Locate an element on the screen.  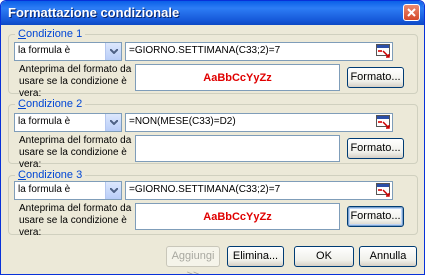
condition-2-formula-value: =NON(MESE(C33)=D2) is located at coordinates (182, 121).